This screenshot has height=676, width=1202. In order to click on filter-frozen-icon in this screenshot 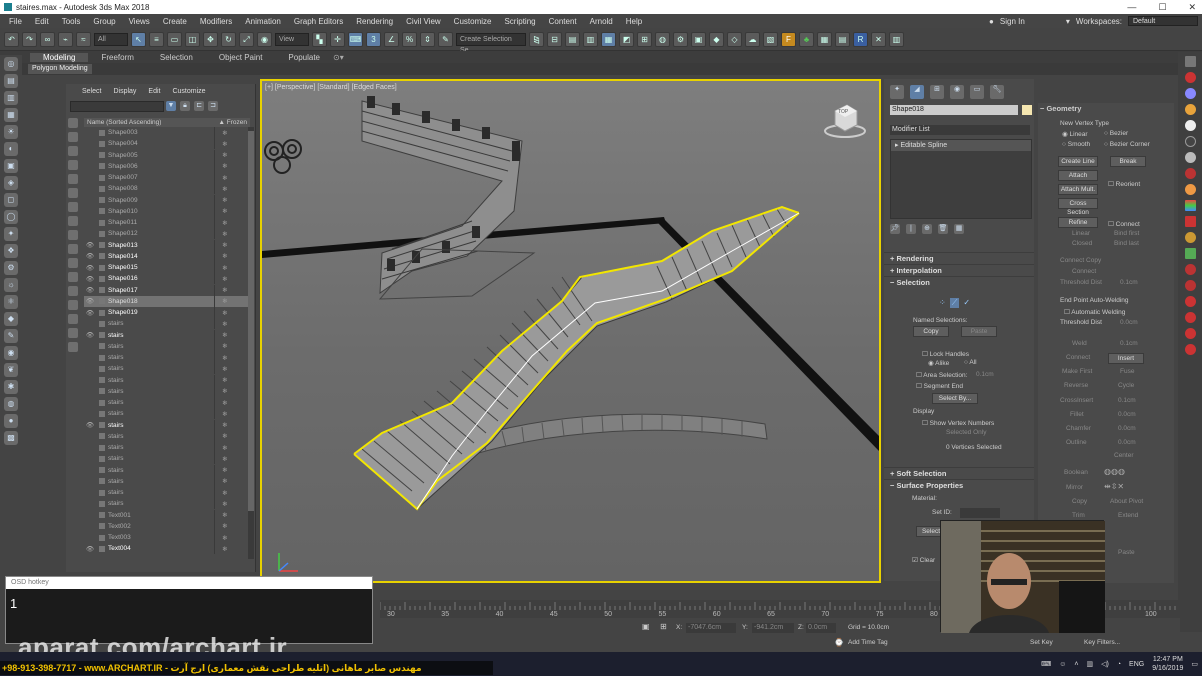, I will do `click(73, 263)`.